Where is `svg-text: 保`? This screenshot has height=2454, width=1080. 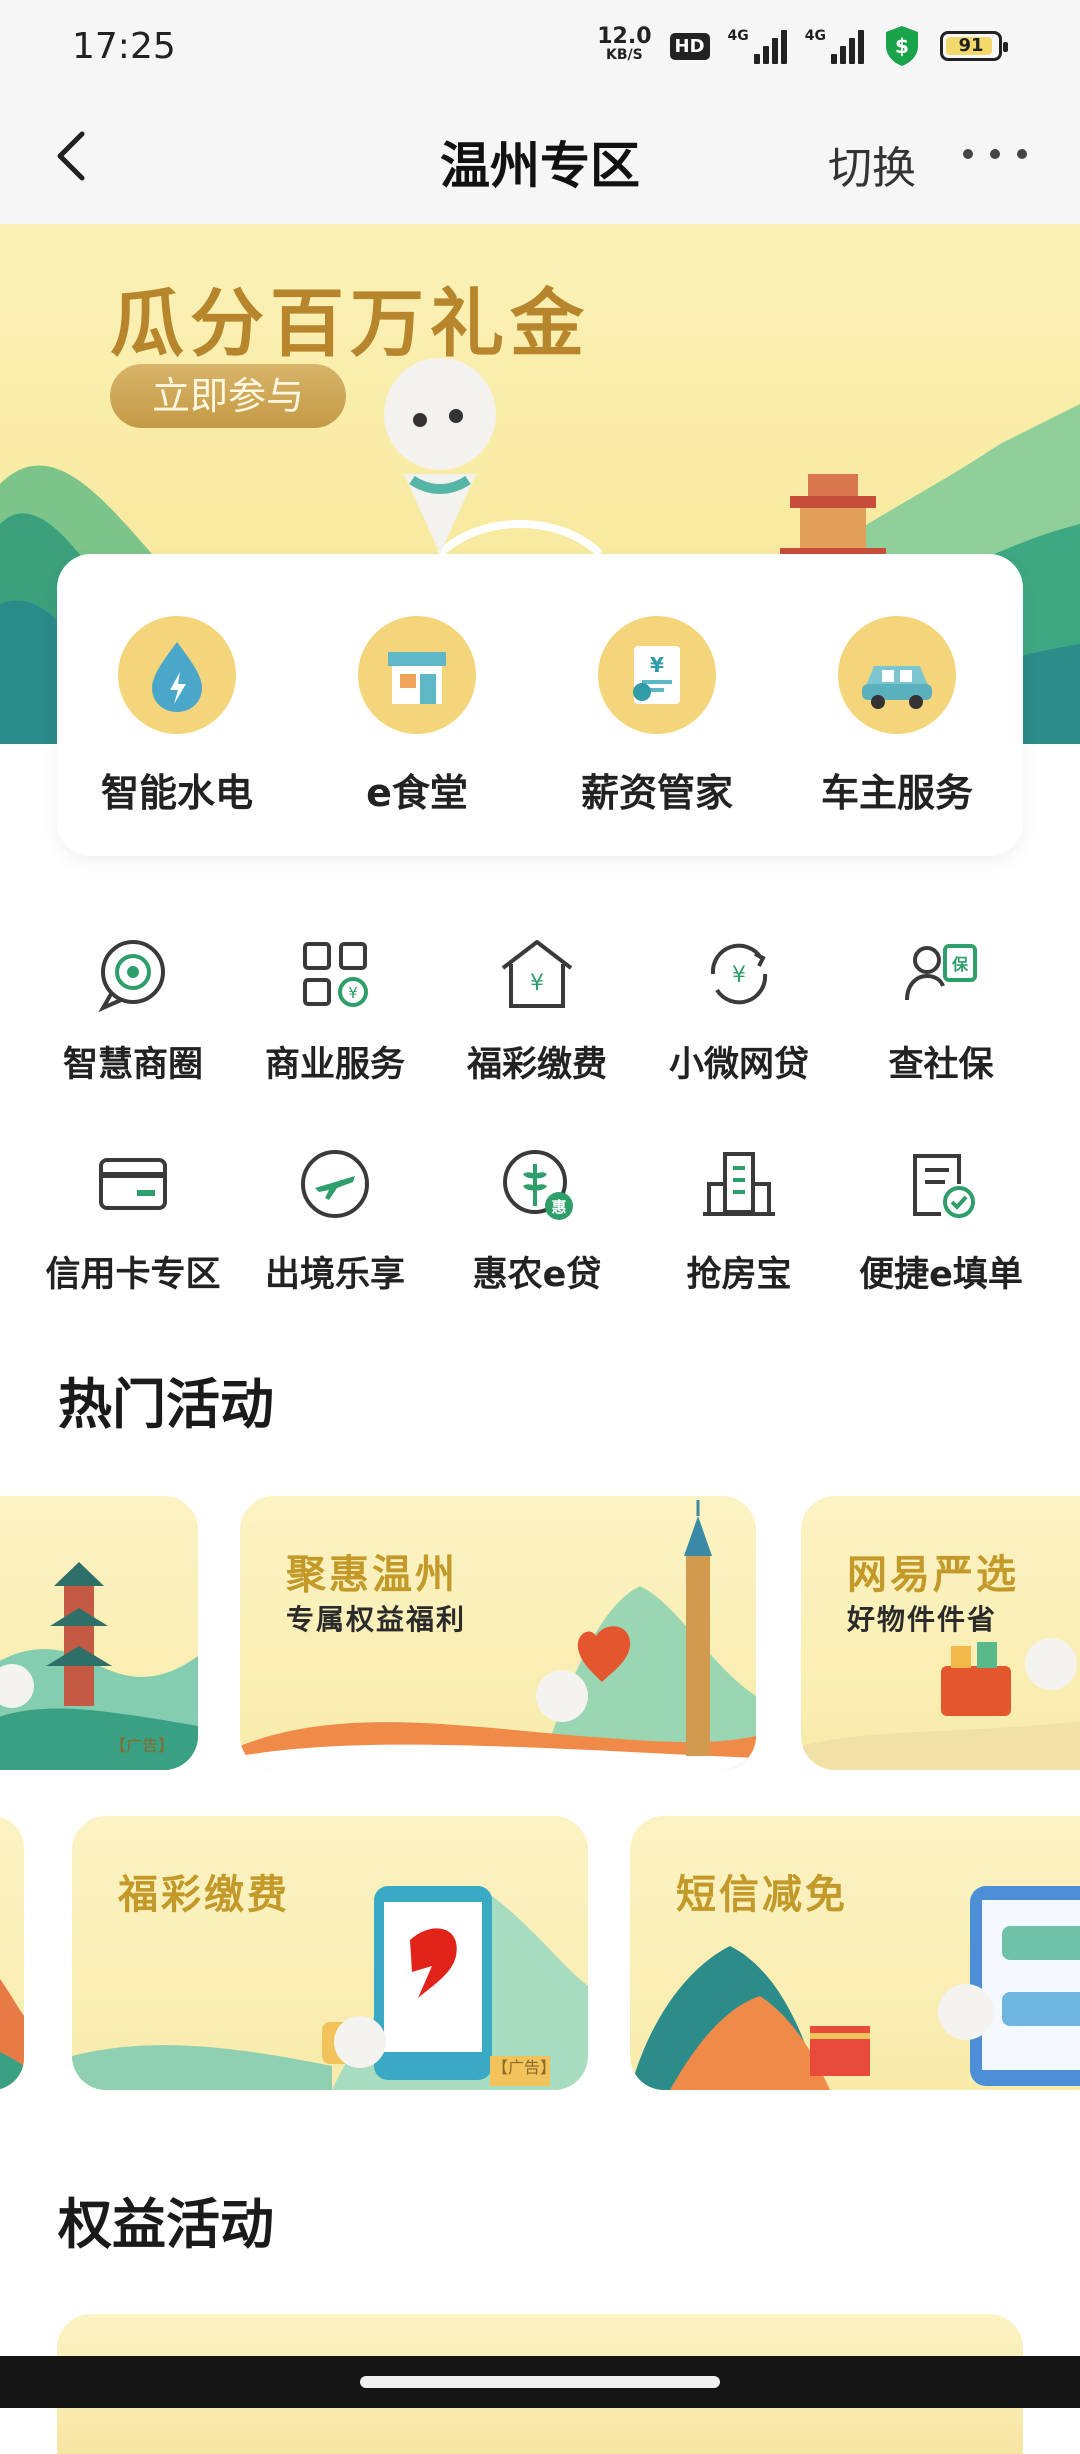
svg-text: 保 is located at coordinates (960, 964).